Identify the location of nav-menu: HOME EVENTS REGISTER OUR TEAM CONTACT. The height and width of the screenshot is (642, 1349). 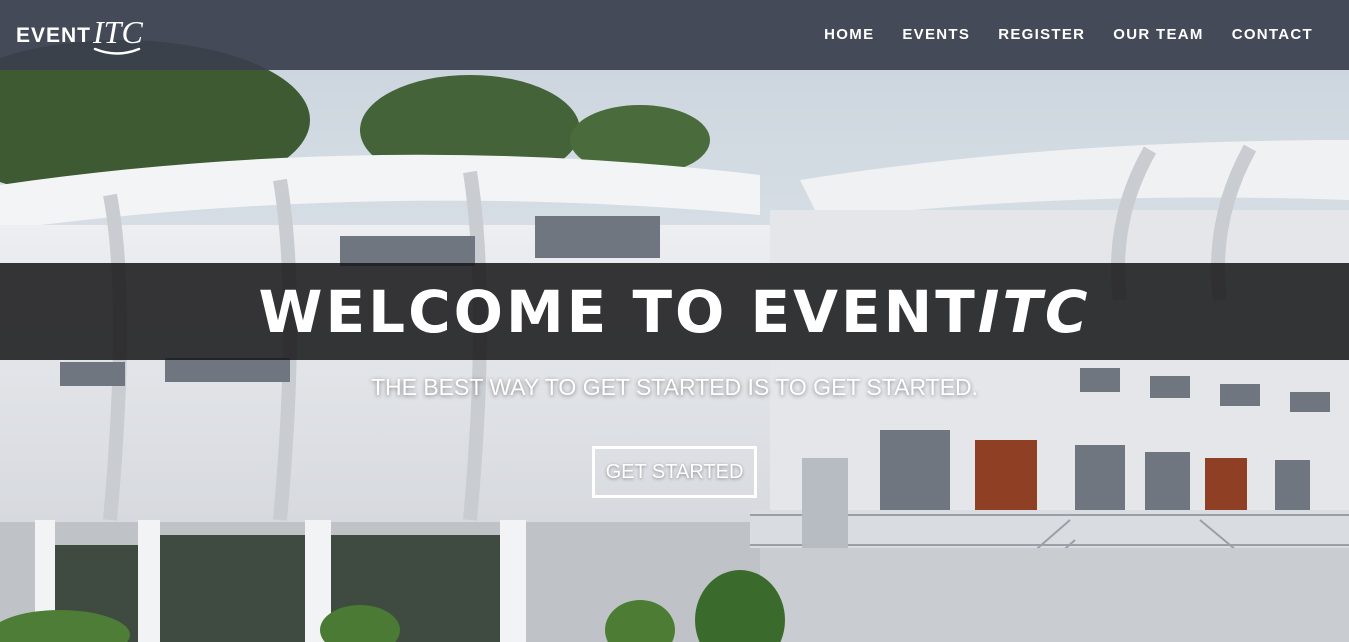
(1068, 35).